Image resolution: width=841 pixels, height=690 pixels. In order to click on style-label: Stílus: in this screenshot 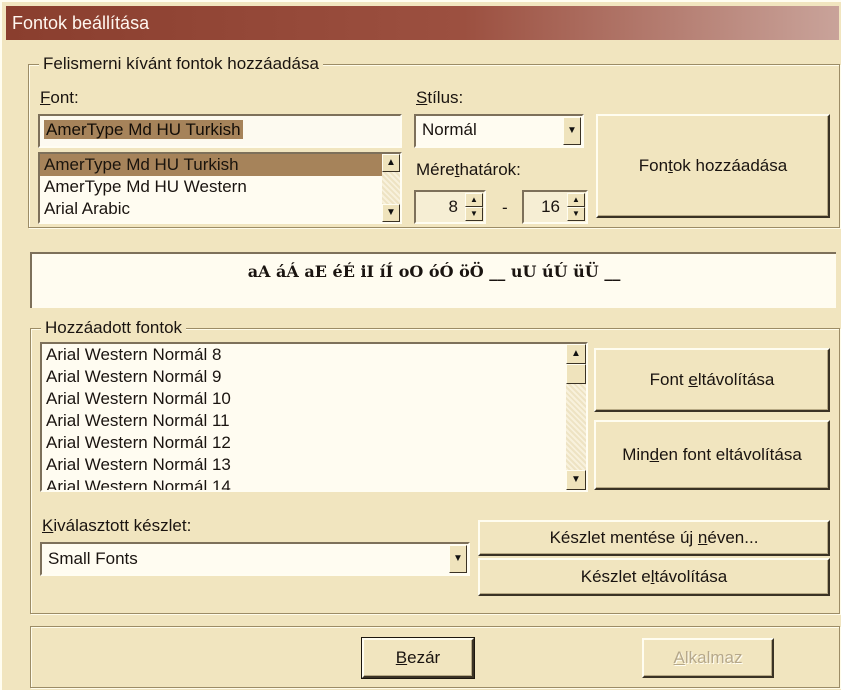, I will do `click(440, 97)`.